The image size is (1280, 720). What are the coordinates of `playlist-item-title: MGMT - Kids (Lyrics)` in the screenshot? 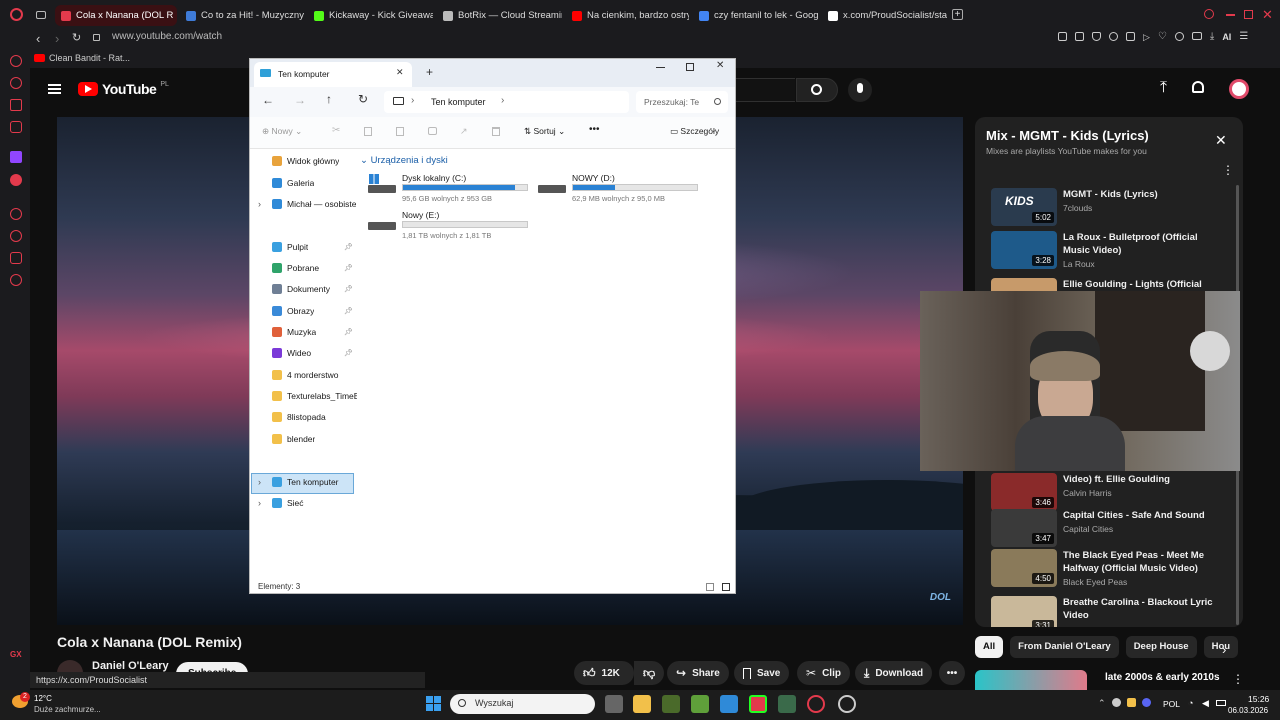 It's located at (1138, 194).